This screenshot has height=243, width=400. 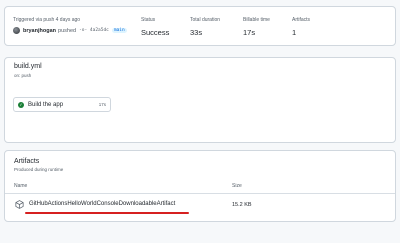 I want to click on status-value: Success, so click(x=155, y=32).